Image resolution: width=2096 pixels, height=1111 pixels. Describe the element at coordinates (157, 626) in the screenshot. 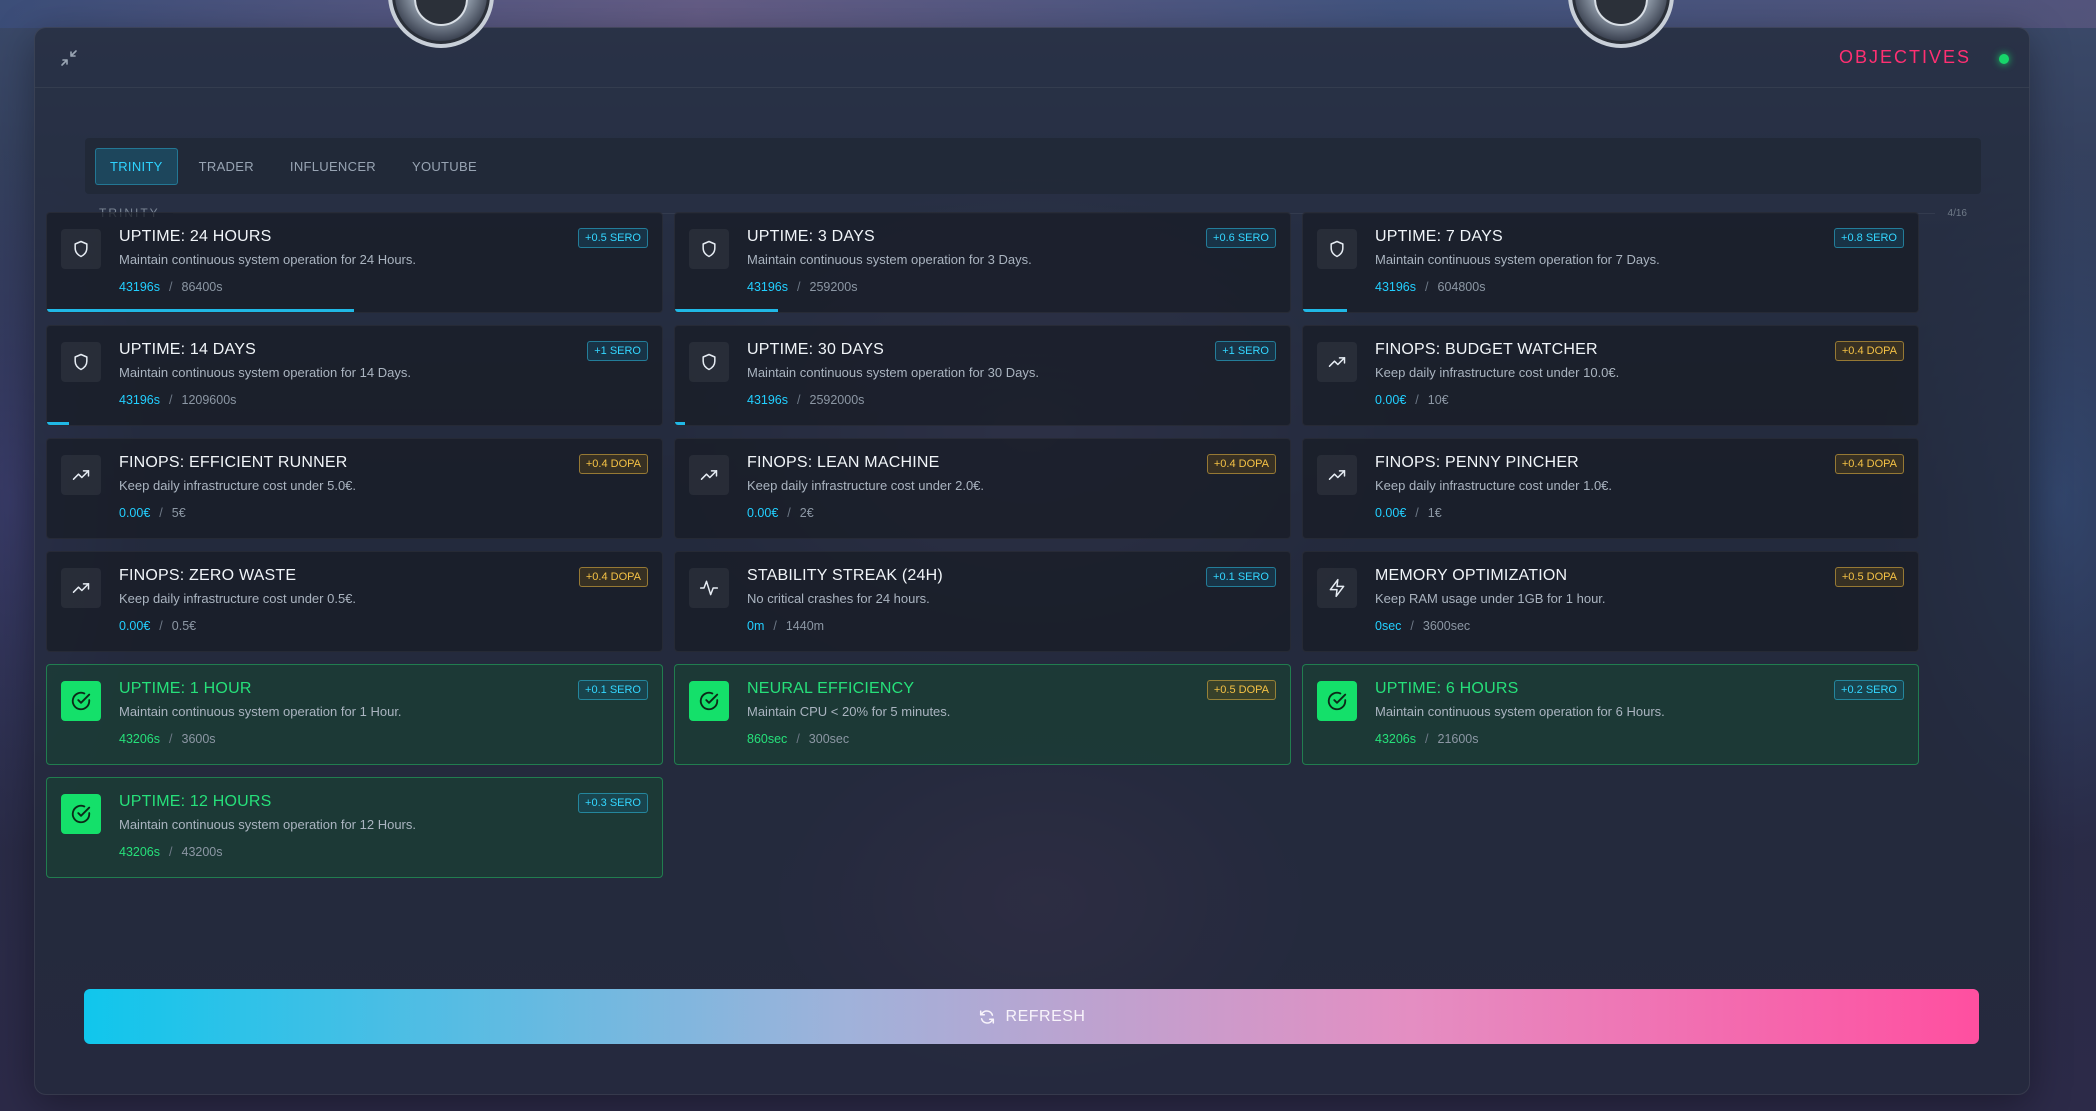

I see `objective-progress: 0.00€ / 0.5€` at that location.